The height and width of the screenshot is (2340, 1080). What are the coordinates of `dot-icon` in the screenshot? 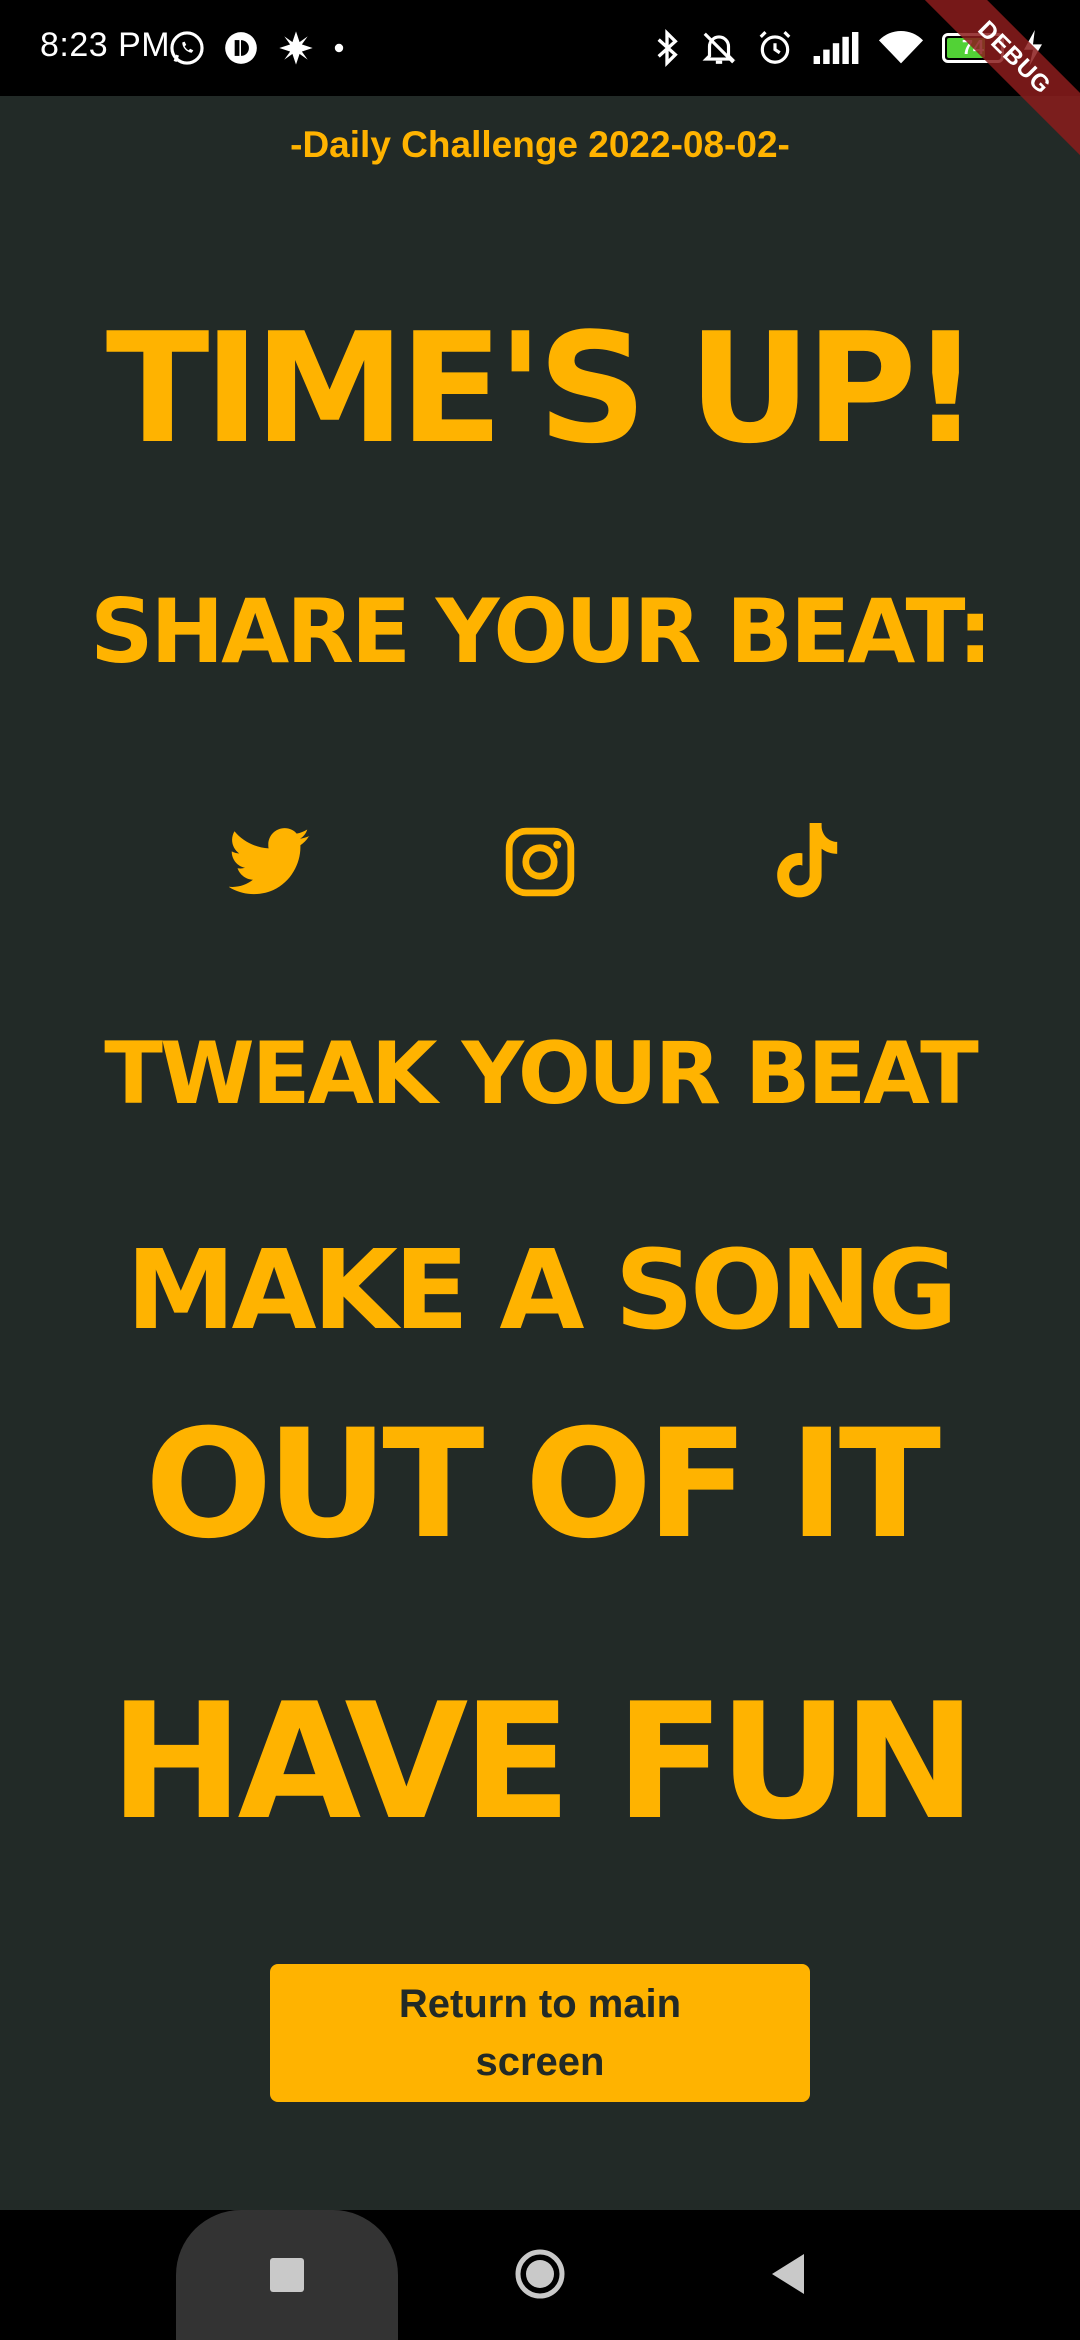 It's located at (339, 48).